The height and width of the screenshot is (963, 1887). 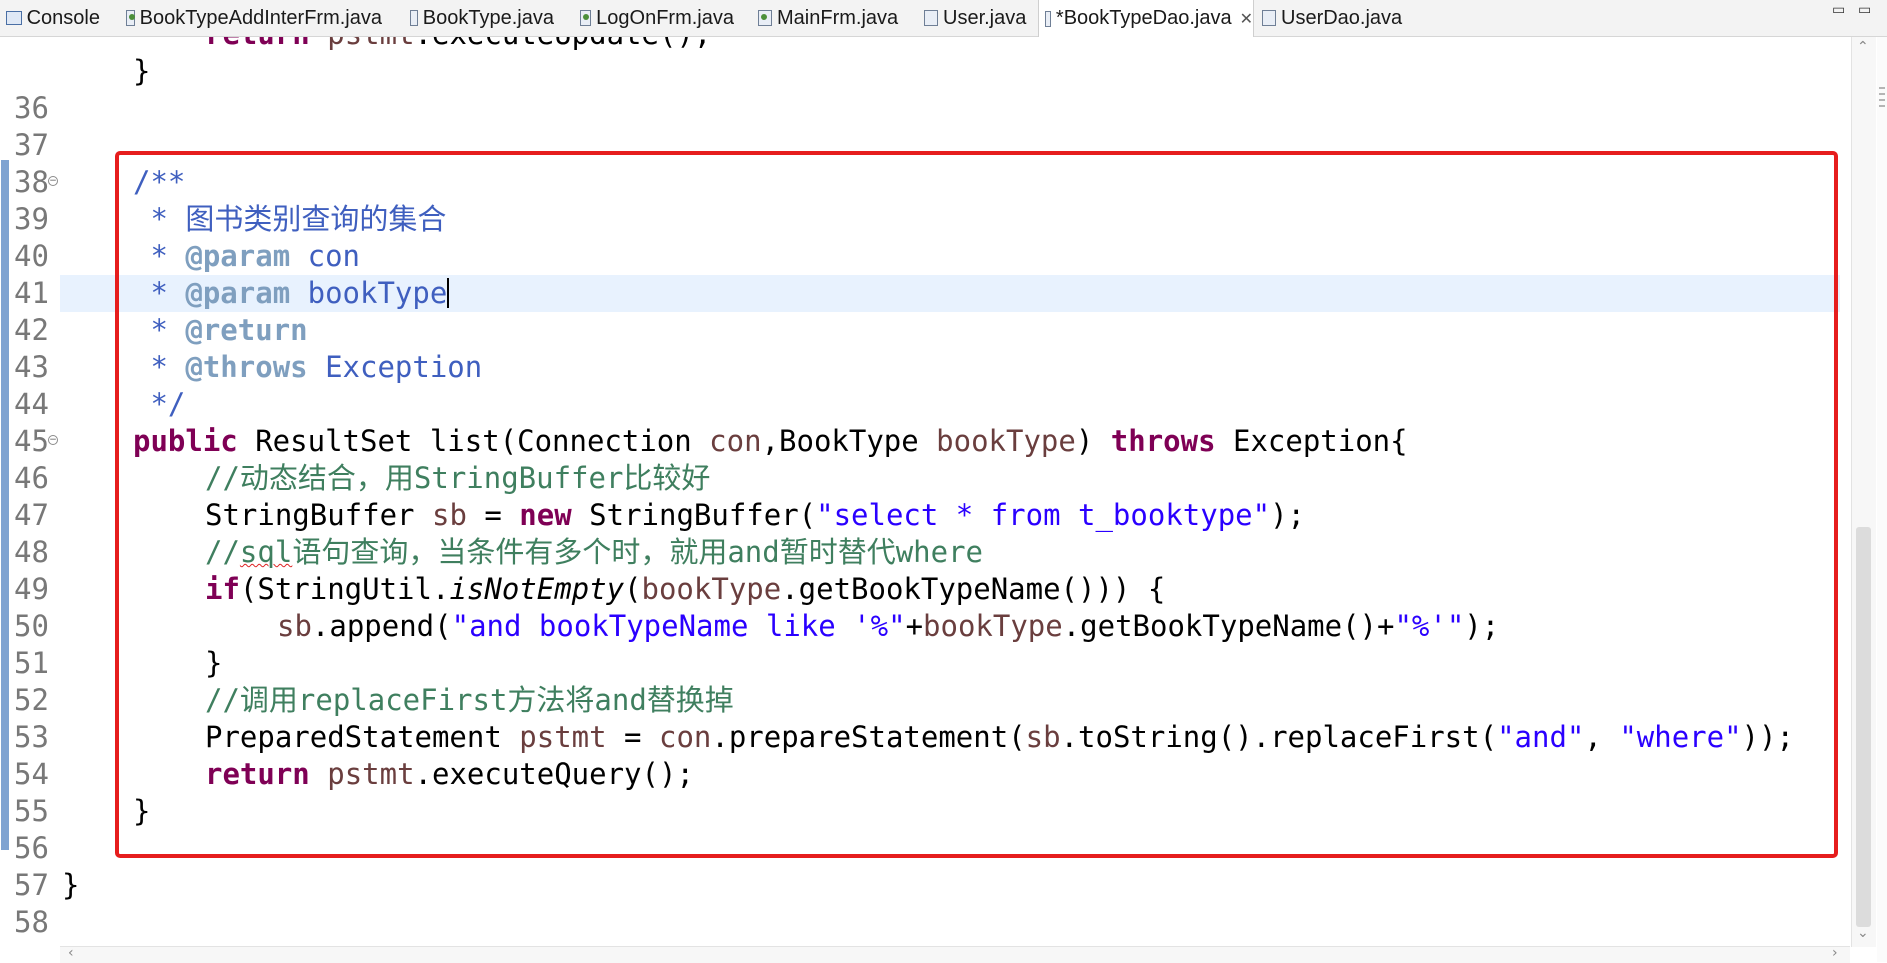 I want to click on console-icon, so click(x=14, y=18).